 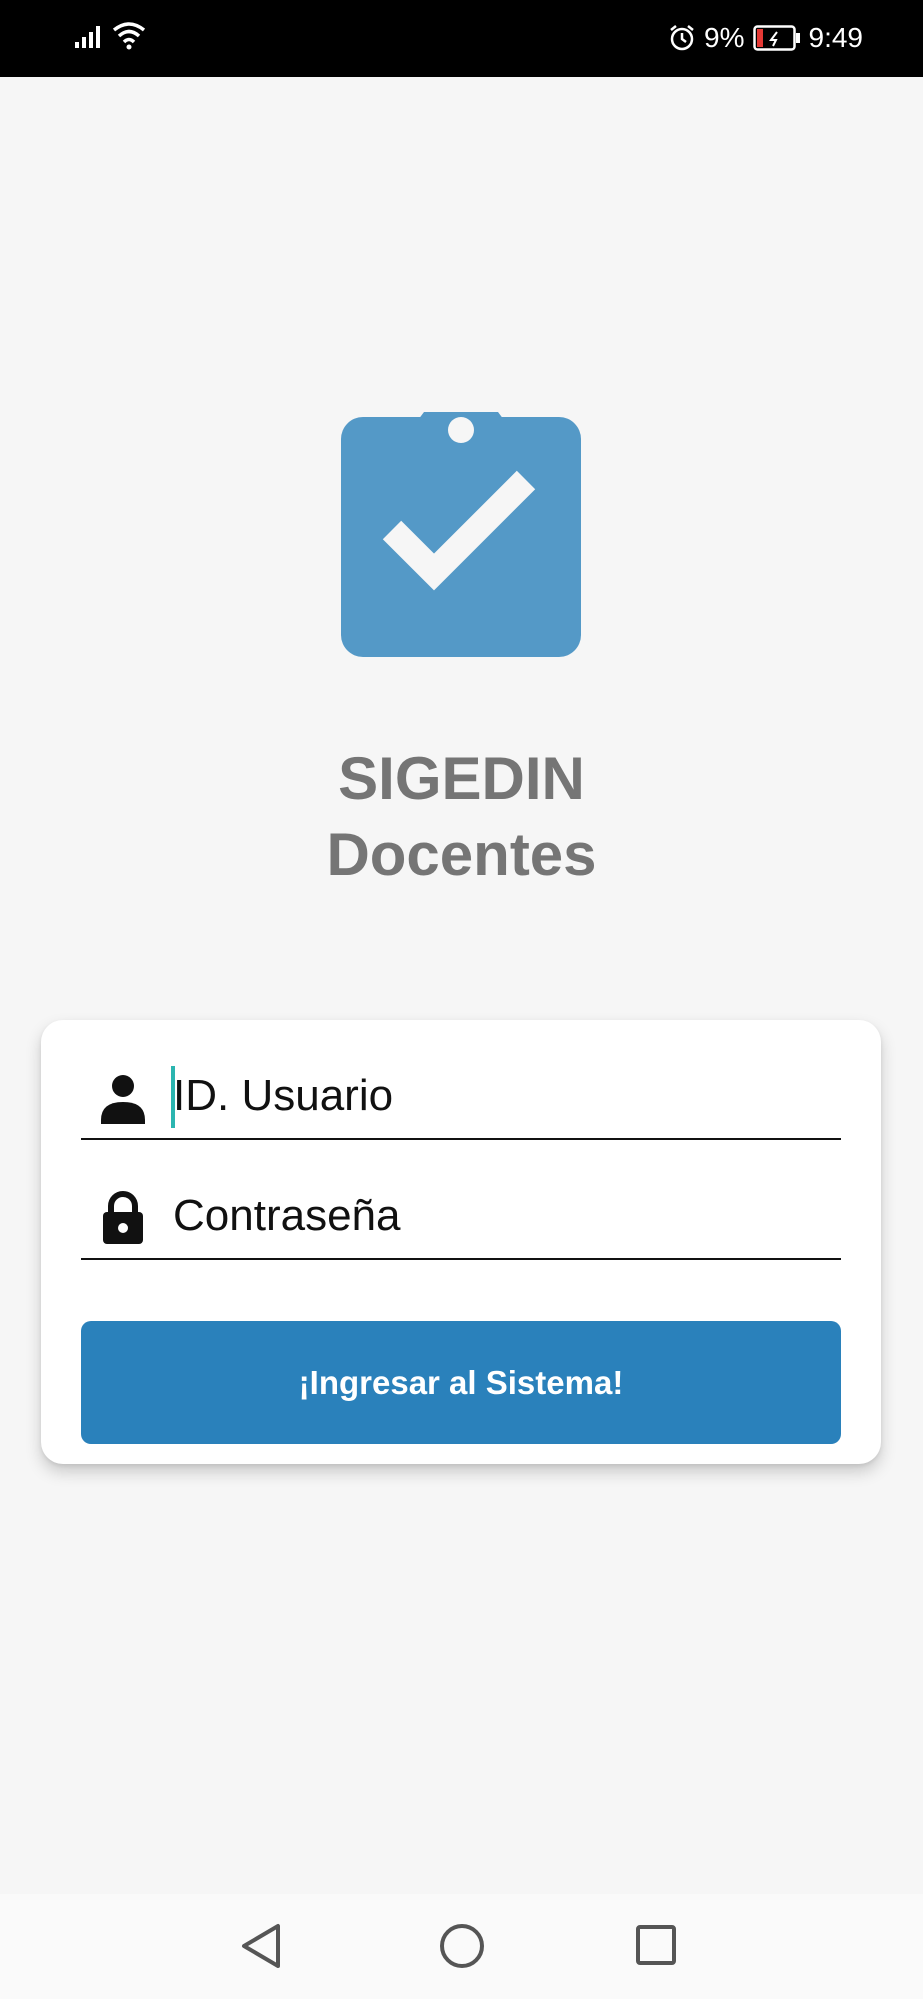 I want to click on user-id-placeholder: ID. Usuario, so click(x=283, y=1095).